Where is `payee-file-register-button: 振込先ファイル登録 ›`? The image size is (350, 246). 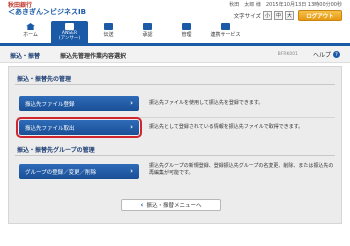
payee-file-register-button: 振込先ファイル登録 › is located at coordinates (79, 103).